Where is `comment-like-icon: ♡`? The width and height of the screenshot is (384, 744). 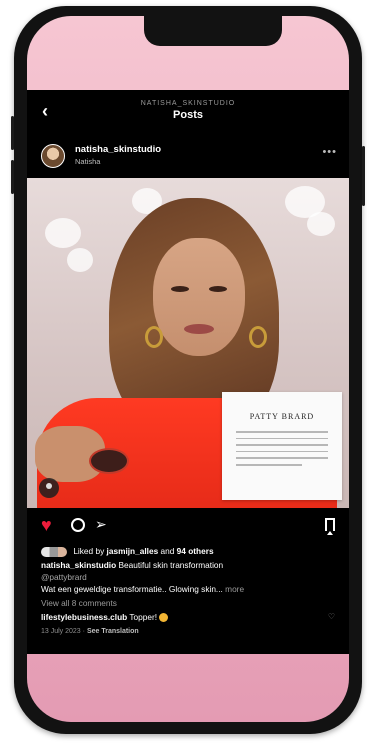 comment-like-icon: ♡ is located at coordinates (331, 616).